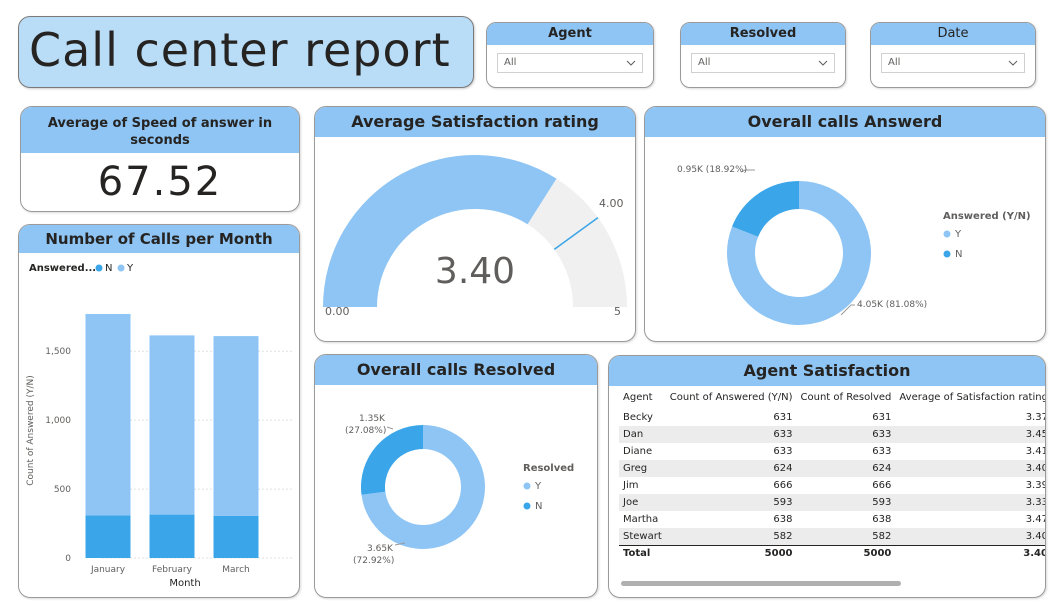 This screenshot has width=1062, height=613. Describe the element at coordinates (1035, 434) in the screenshot. I see `table-cell: 3.45` at that location.